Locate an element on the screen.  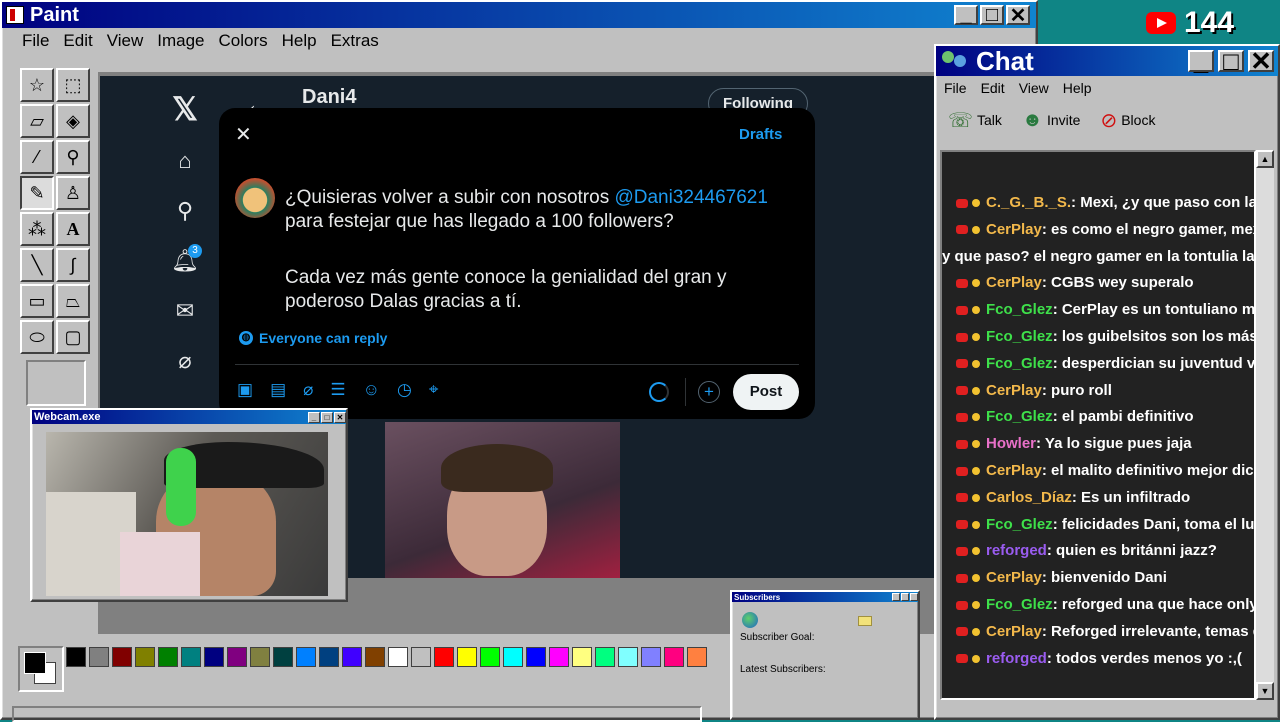
magnifier-icon: ⚲ is located at coordinates (73, 157).